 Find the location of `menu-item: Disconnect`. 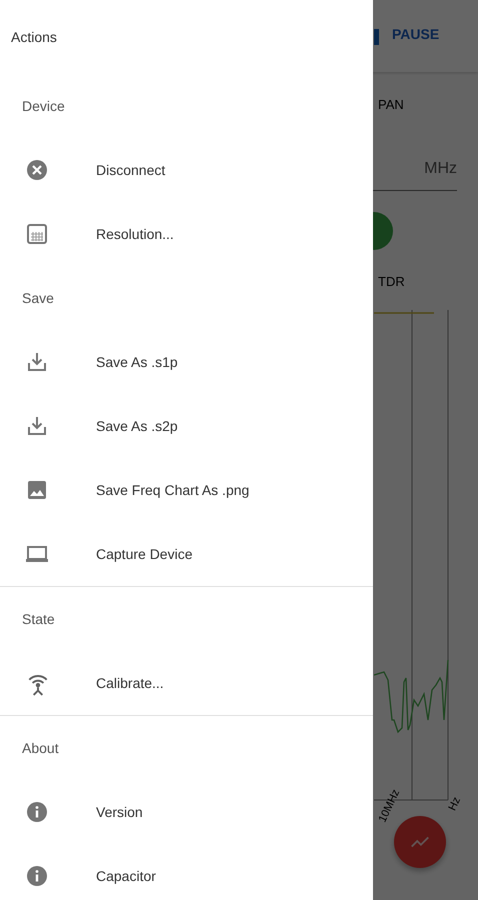

menu-item: Disconnect is located at coordinates (186, 170).